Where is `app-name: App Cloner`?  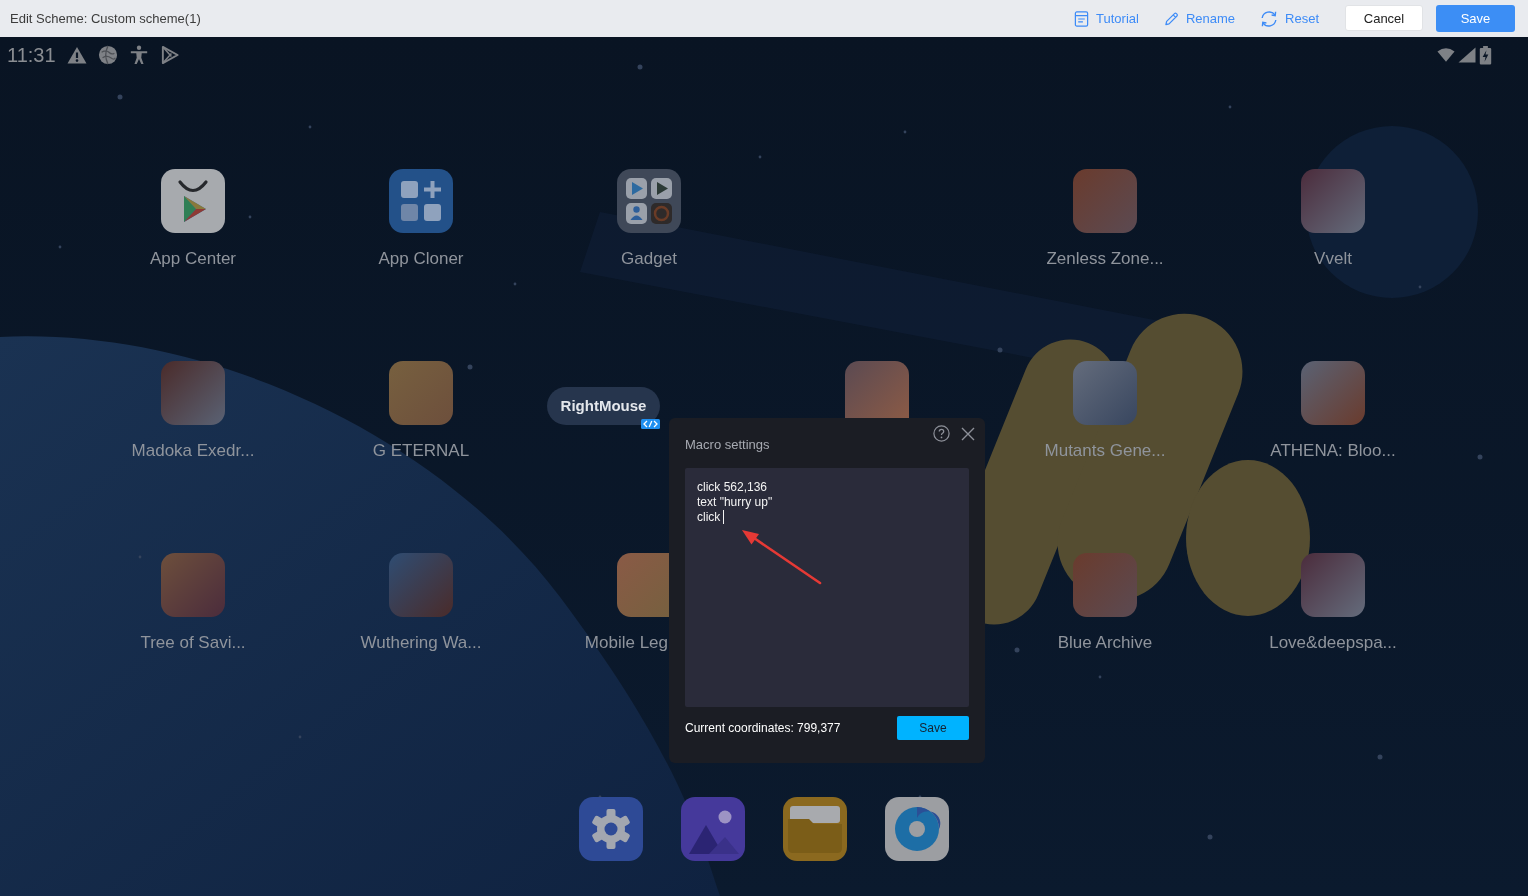 app-name: App Cloner is located at coordinates (421, 259).